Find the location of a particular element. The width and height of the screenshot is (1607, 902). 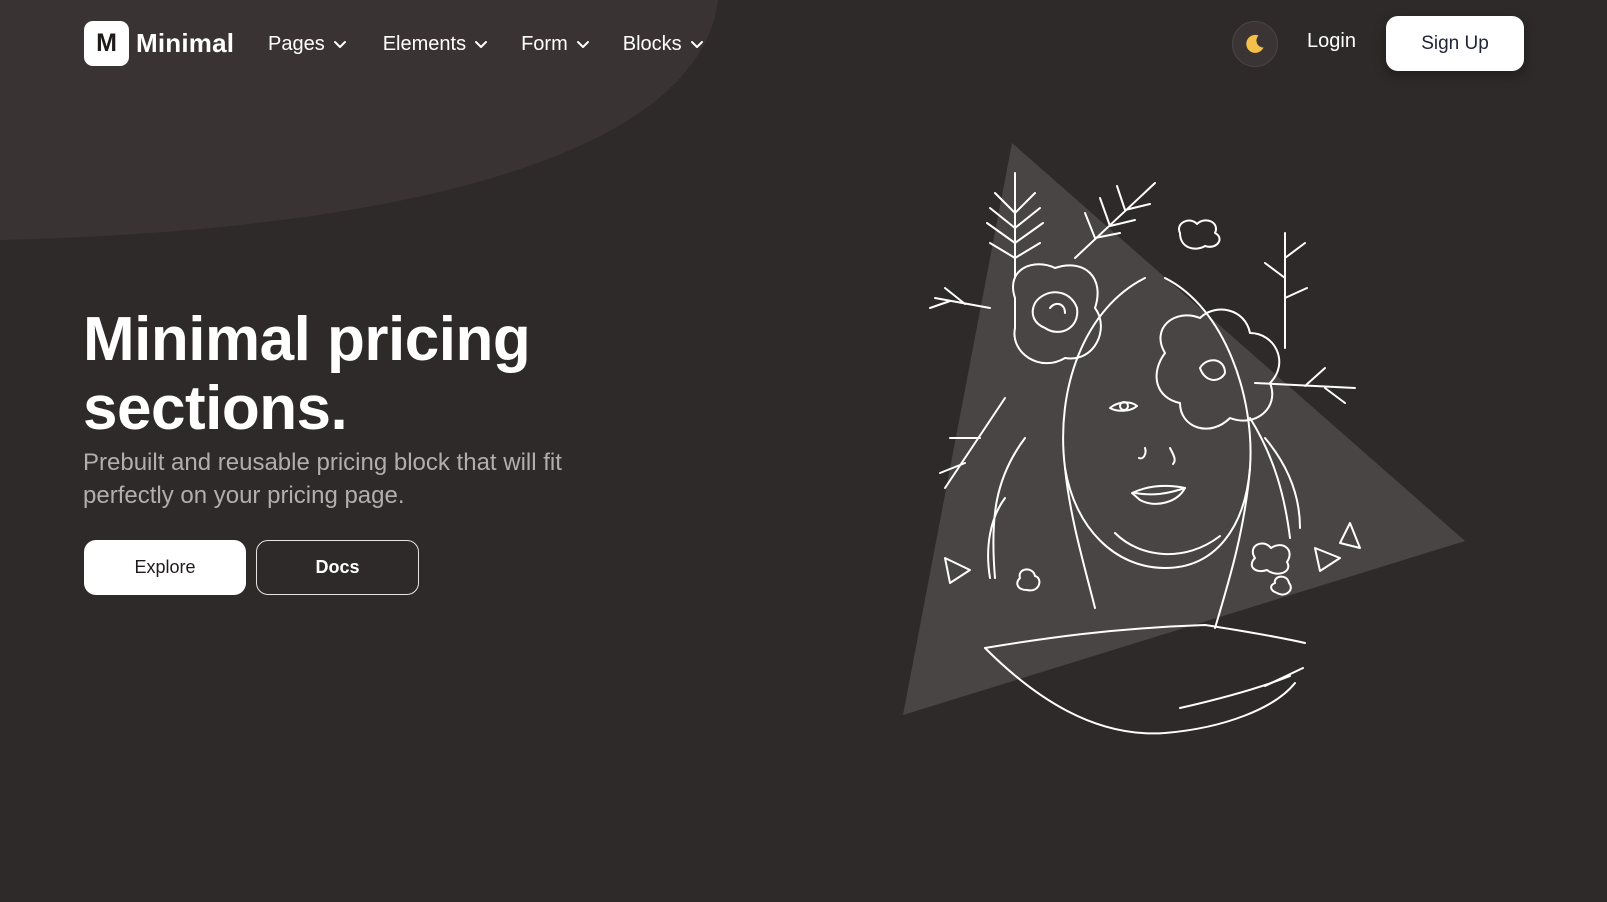

theme-toggle-button is located at coordinates (1255, 44).